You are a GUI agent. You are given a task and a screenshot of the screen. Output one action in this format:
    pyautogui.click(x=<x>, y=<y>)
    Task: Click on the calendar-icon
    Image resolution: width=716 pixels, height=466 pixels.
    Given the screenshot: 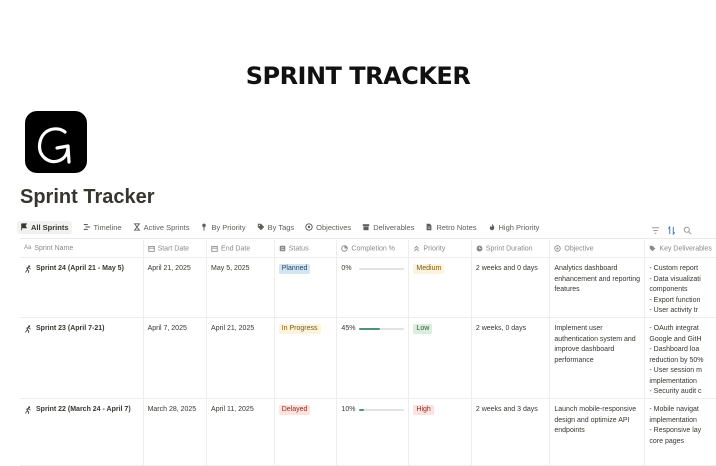 What is the action you would take?
    pyautogui.click(x=151, y=248)
    